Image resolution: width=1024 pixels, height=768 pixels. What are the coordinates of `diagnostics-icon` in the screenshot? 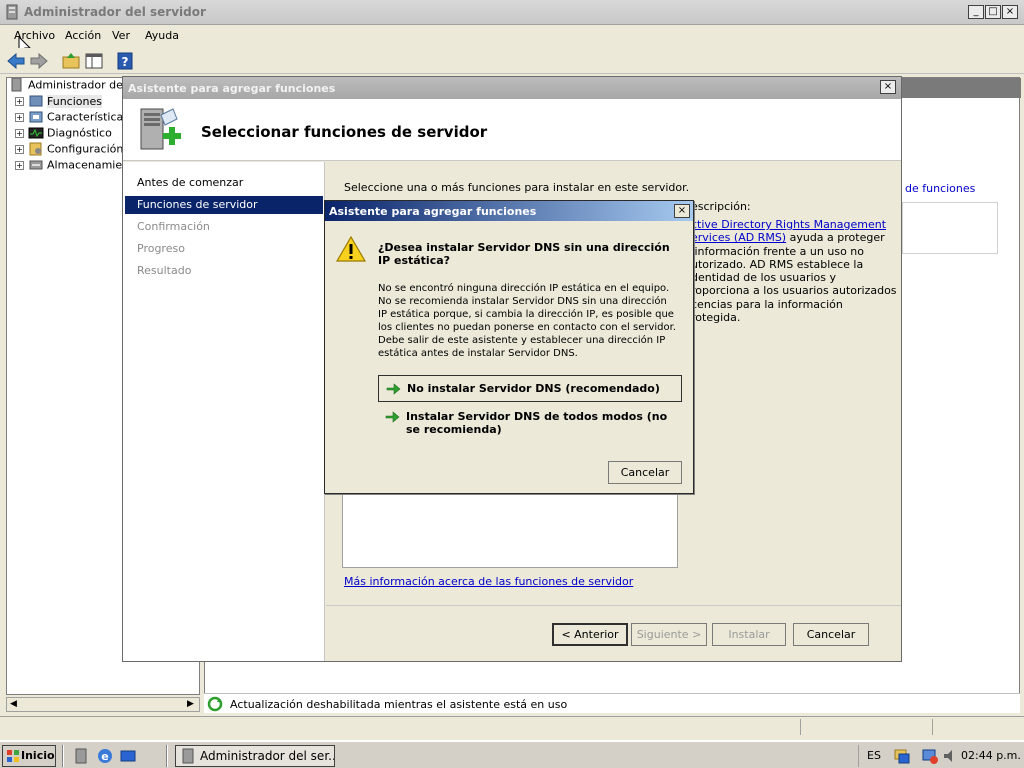 It's located at (36, 133).